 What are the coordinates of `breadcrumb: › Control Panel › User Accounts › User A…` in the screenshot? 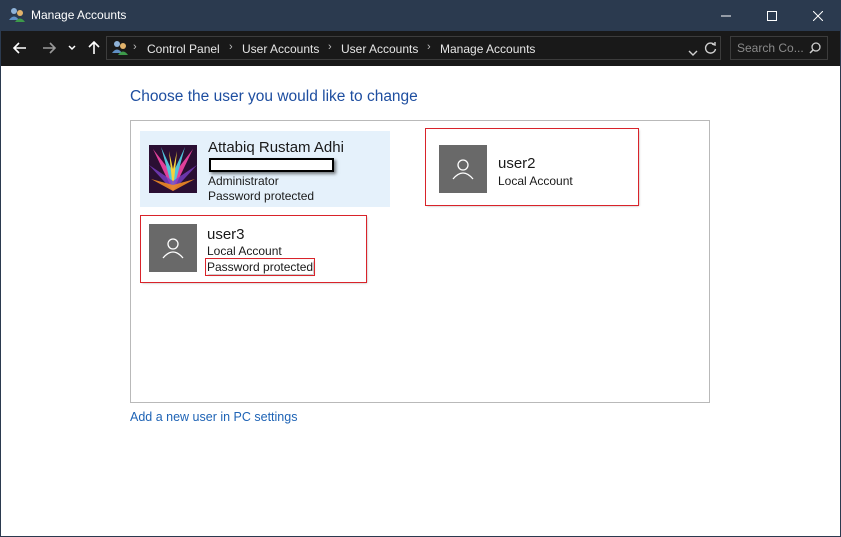 It's located at (413, 48).